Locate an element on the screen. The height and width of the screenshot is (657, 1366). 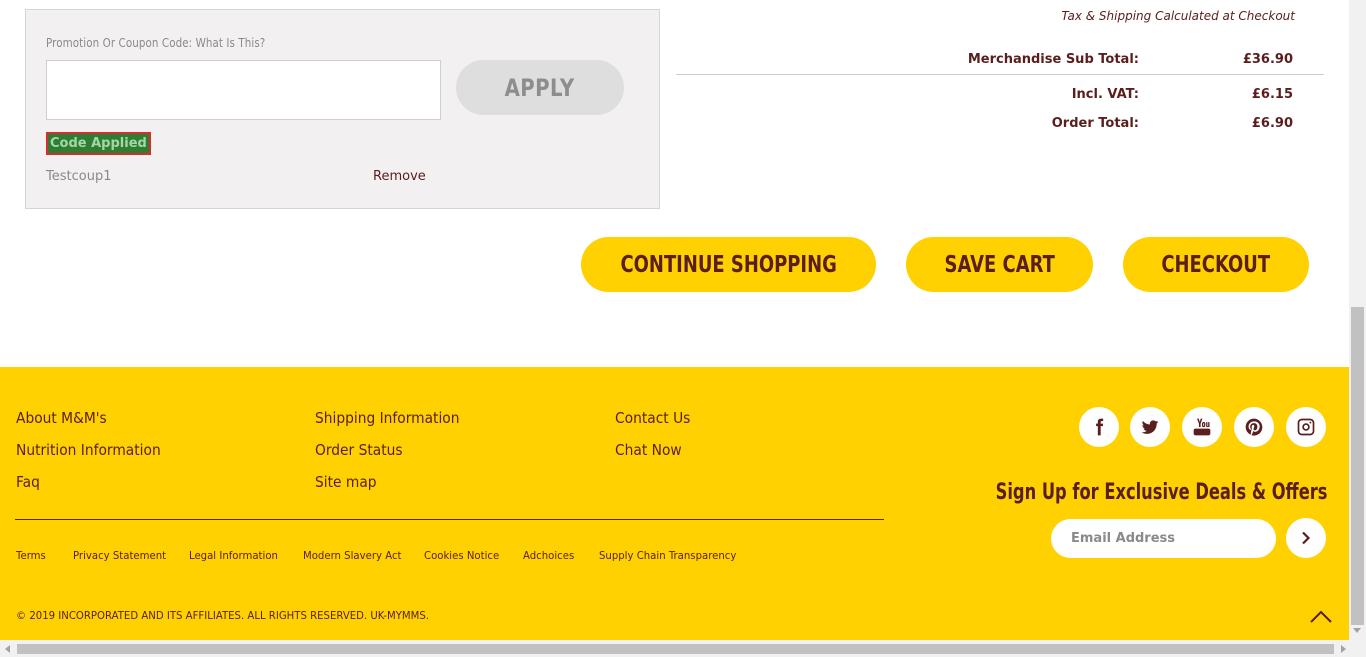
vertical-scrollbar-thumb is located at coordinates (1357, 466).